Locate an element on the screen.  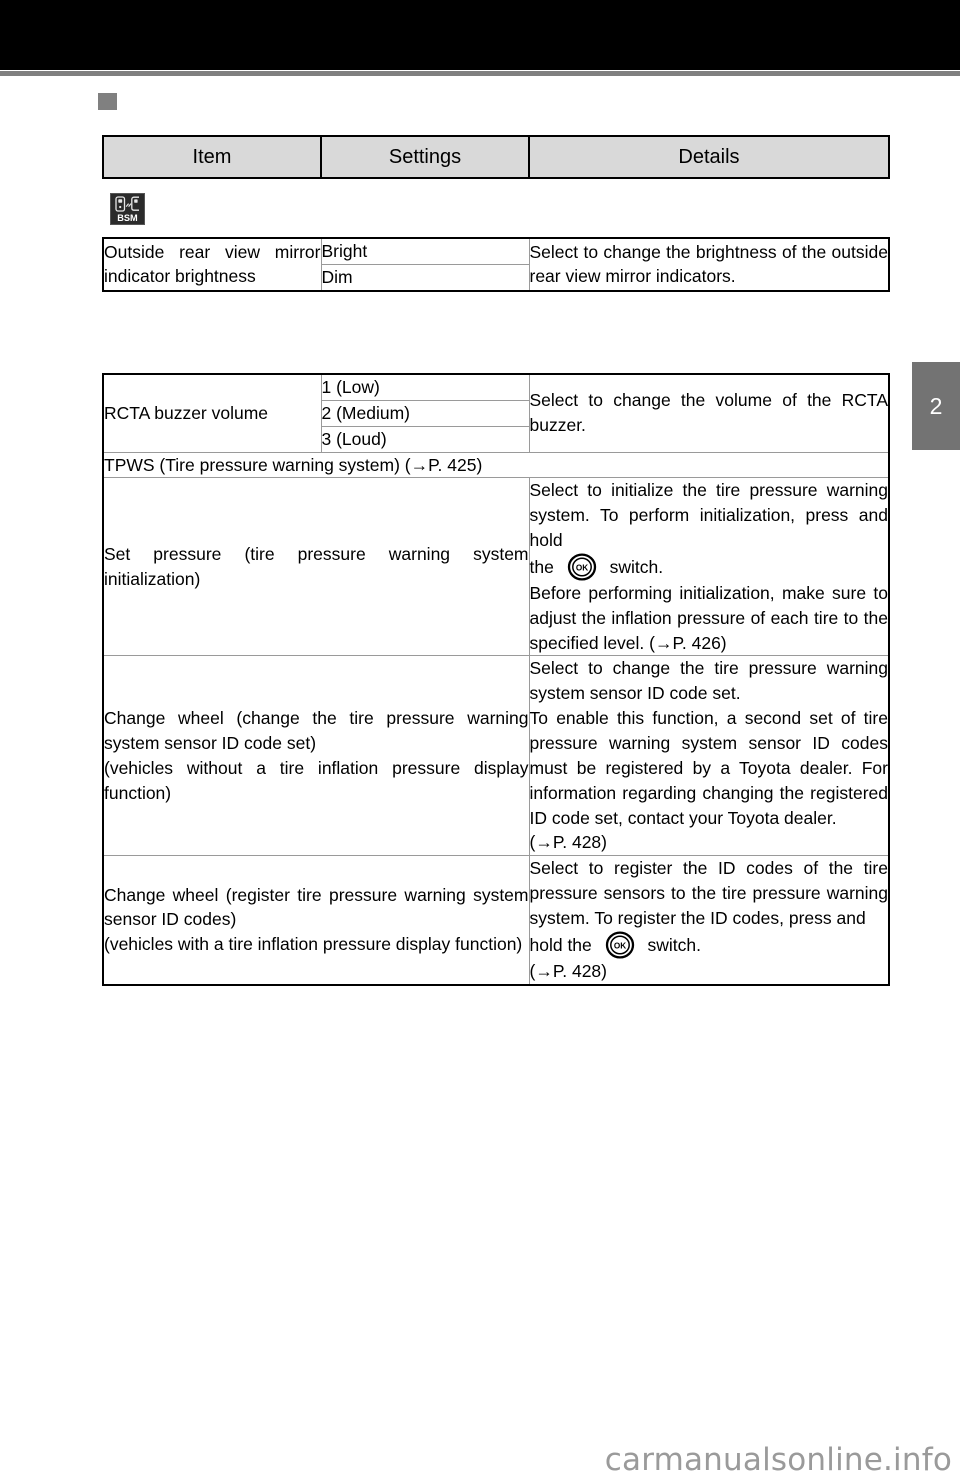
header-divider-rule is located at coordinates (480, 73).